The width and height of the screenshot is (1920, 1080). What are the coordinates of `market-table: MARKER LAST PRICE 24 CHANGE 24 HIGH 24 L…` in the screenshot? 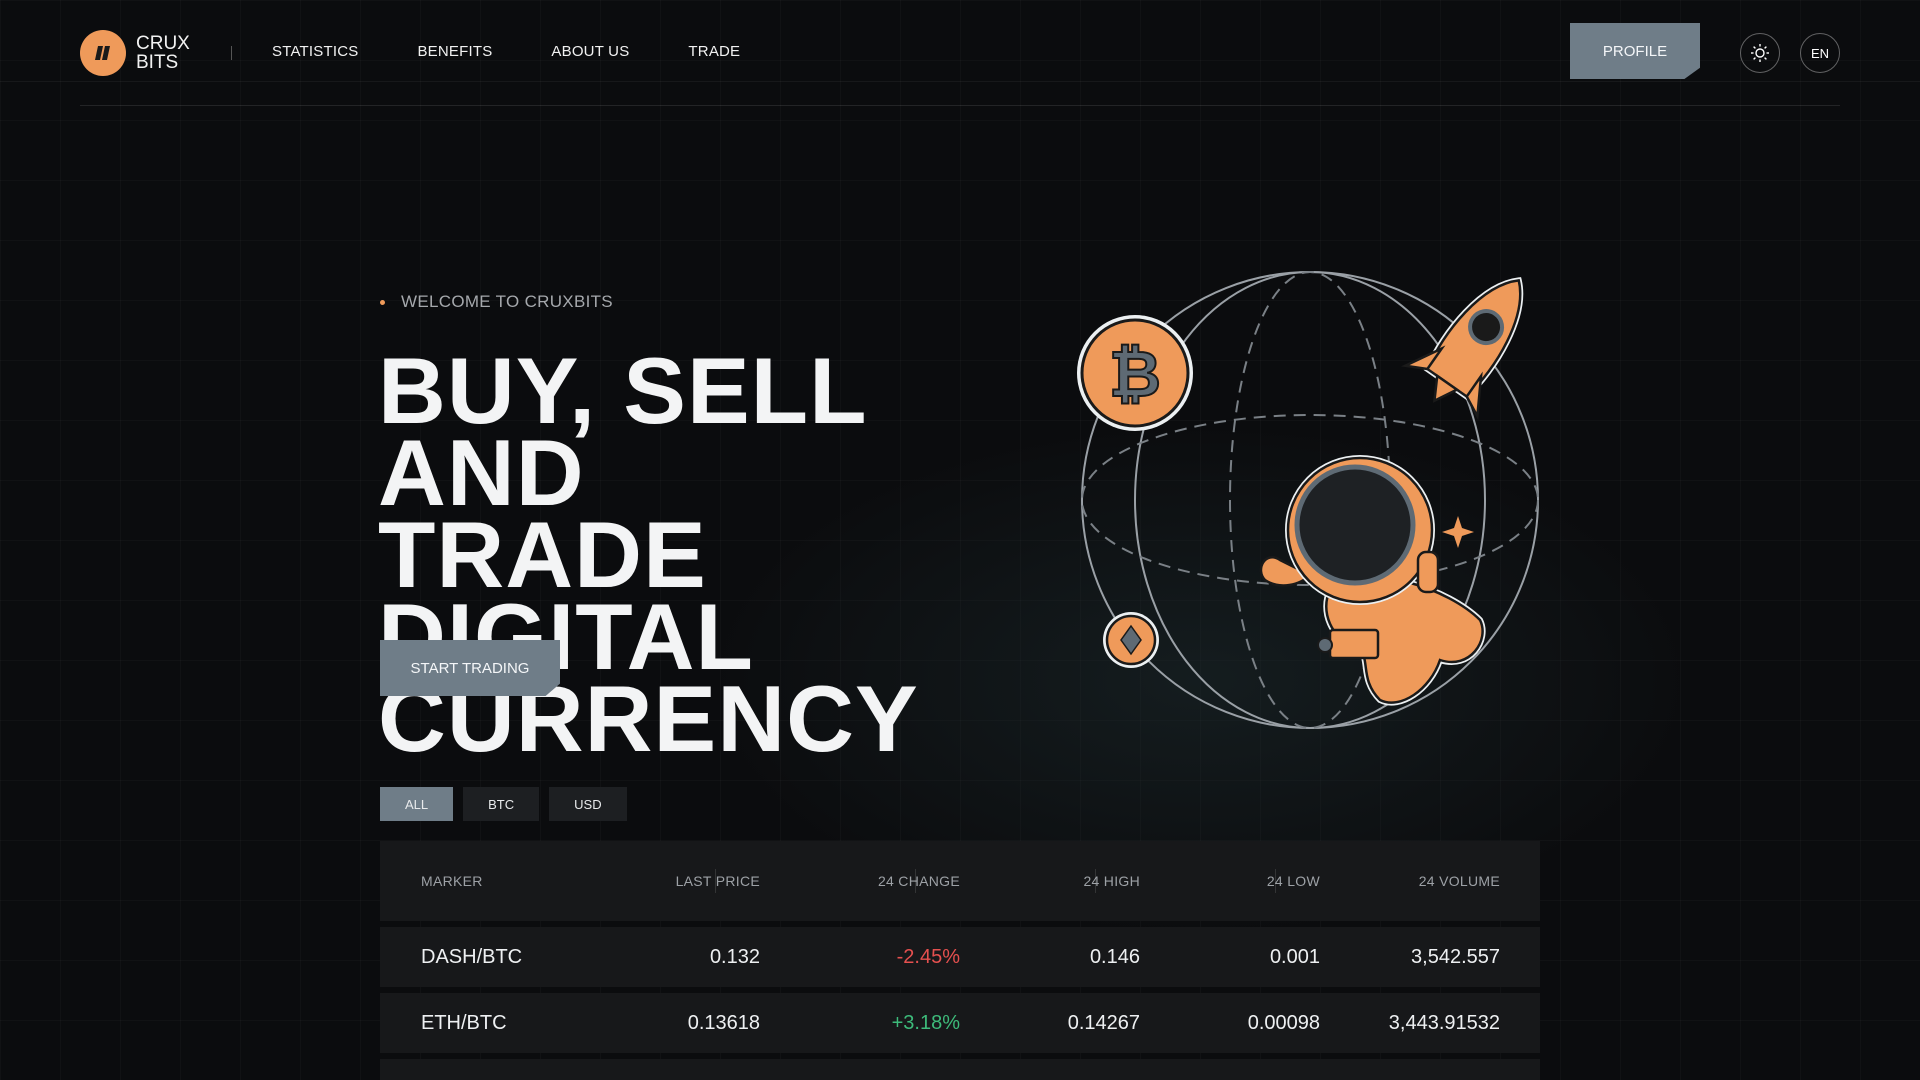 It's located at (960, 960).